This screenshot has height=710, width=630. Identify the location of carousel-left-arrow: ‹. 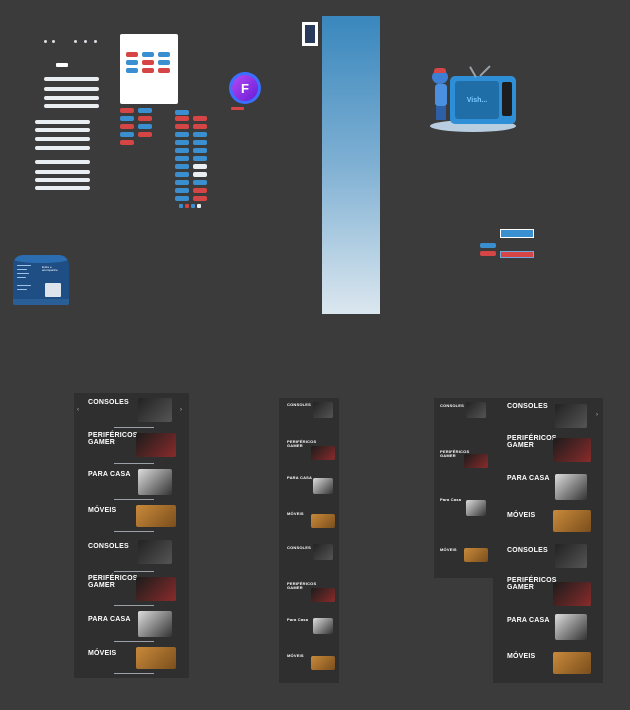
(78, 410).